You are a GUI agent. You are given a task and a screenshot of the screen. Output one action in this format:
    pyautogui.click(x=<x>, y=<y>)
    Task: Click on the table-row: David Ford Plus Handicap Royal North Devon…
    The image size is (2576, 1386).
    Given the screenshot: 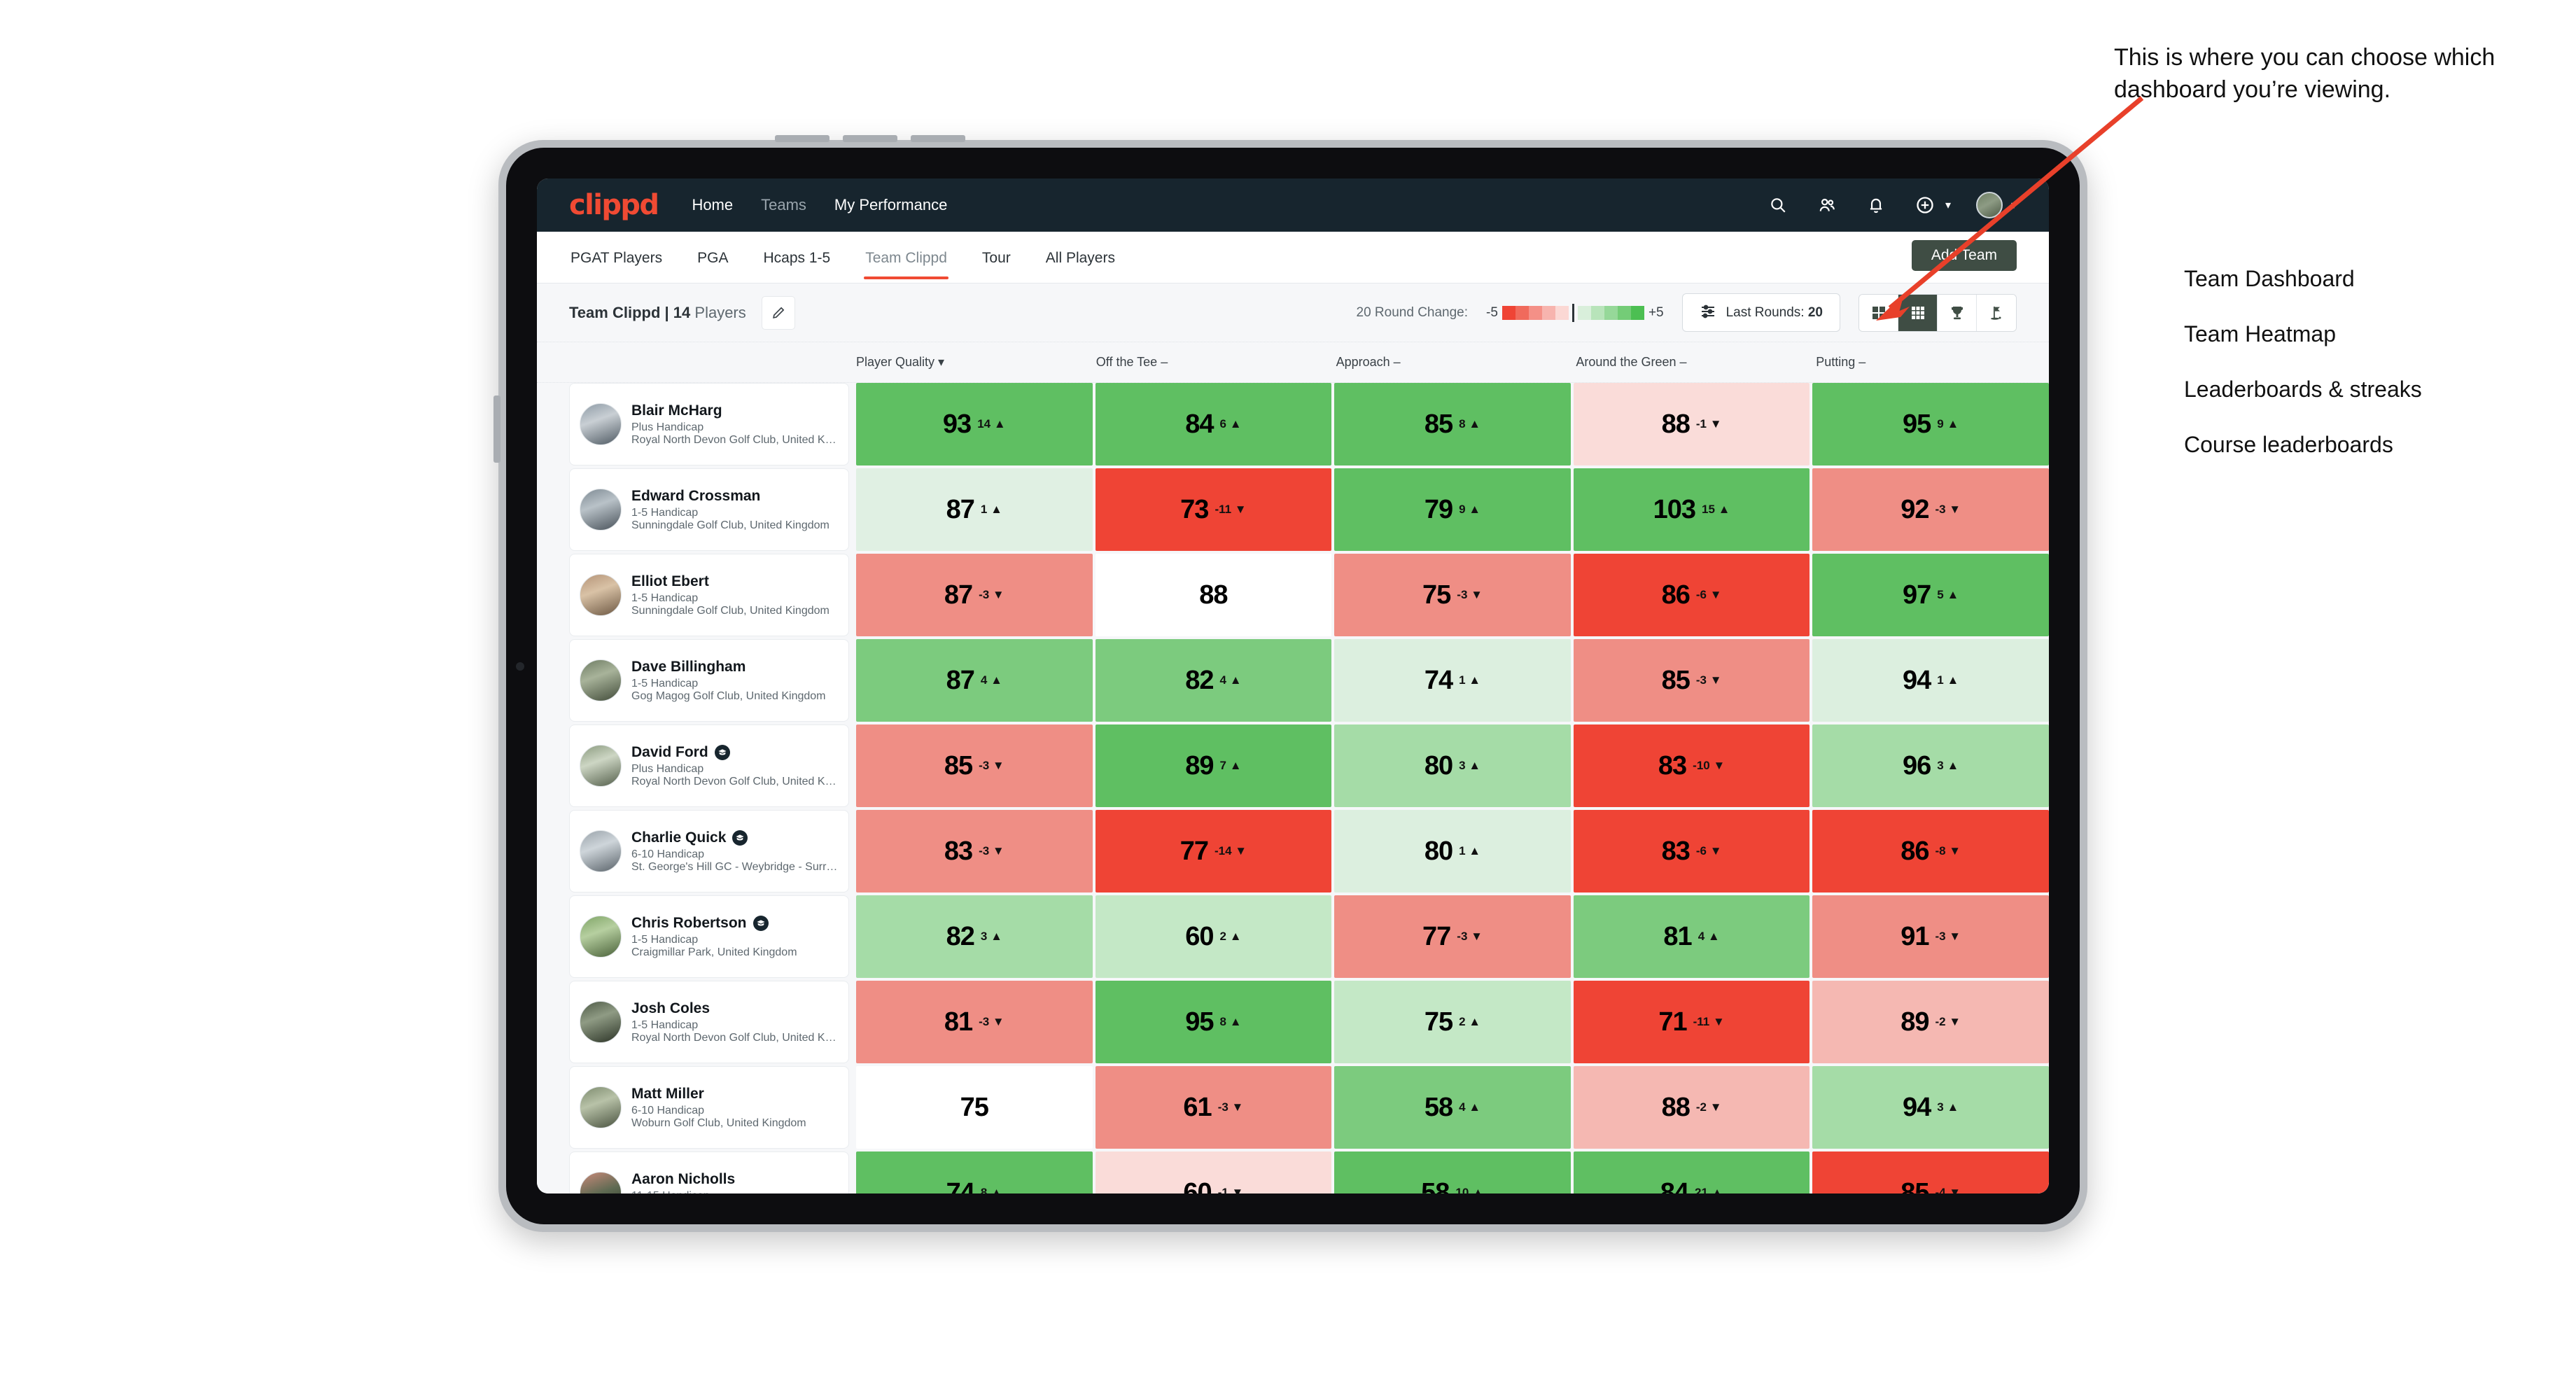 What is the action you would take?
    pyautogui.click(x=1309, y=765)
    